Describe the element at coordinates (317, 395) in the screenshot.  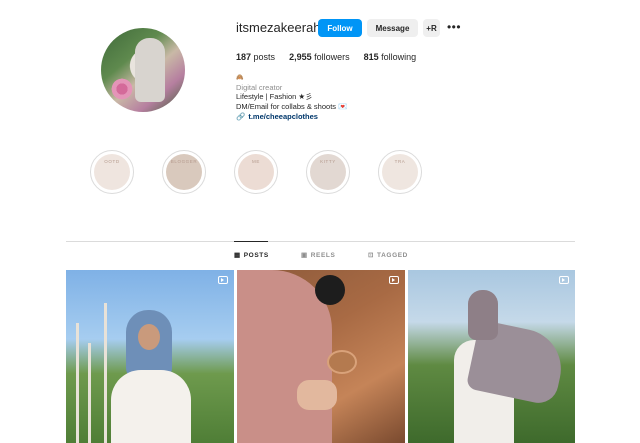
I see `post-figure-hand` at that location.